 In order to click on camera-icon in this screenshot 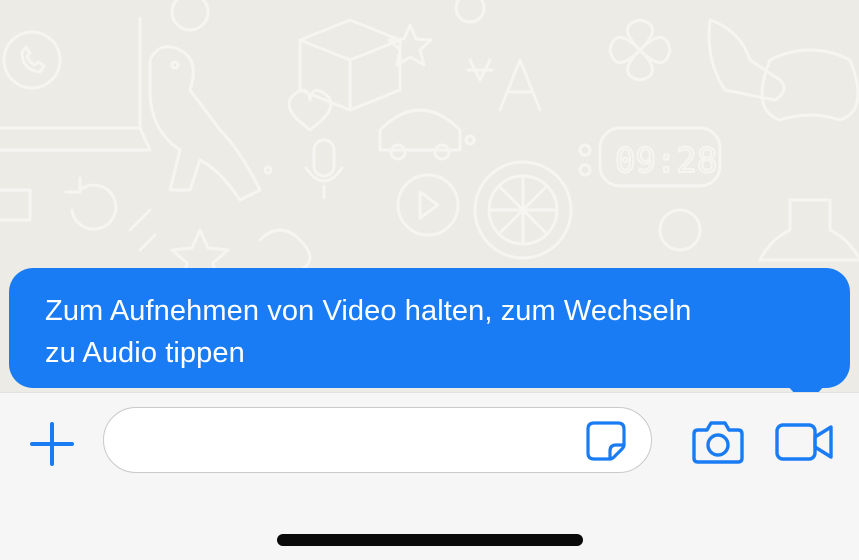, I will do `click(718, 442)`.